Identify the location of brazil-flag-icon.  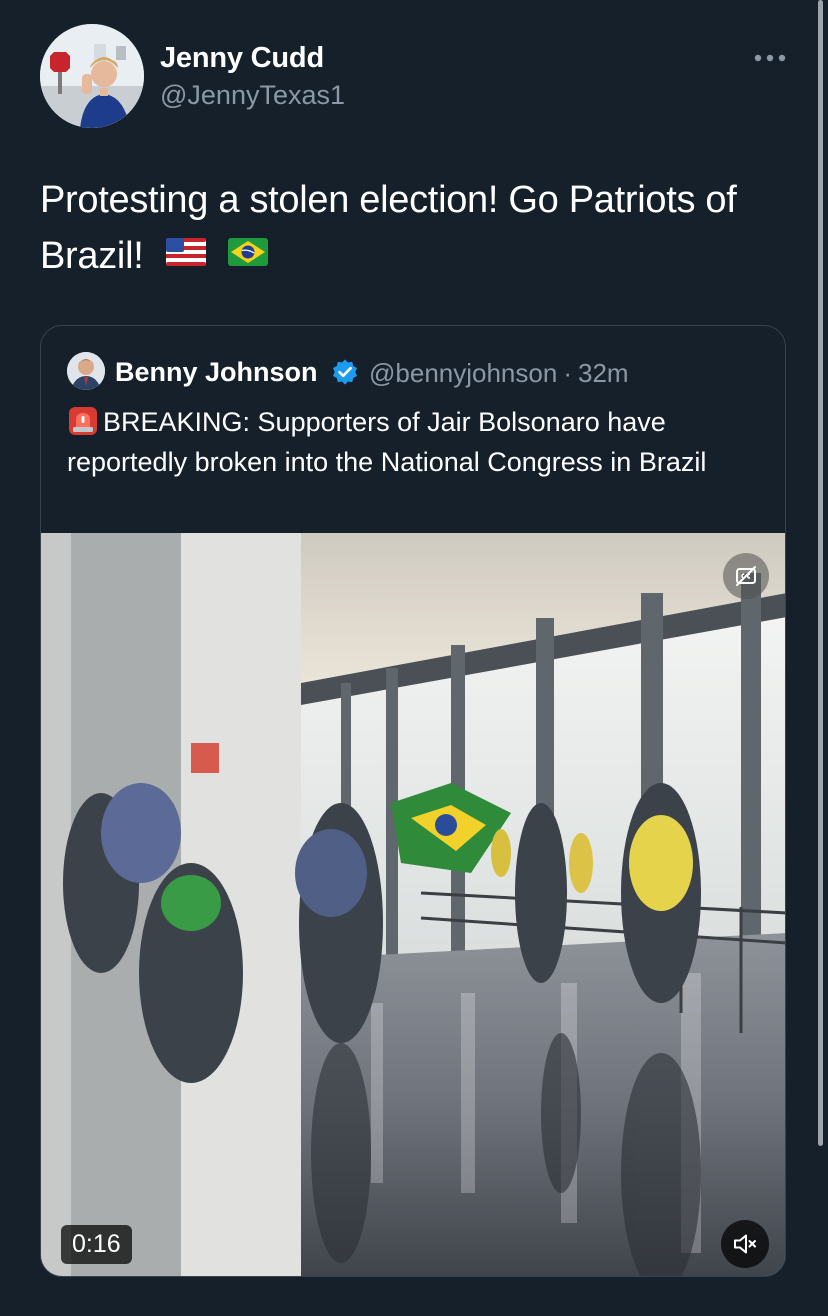
(248, 254).